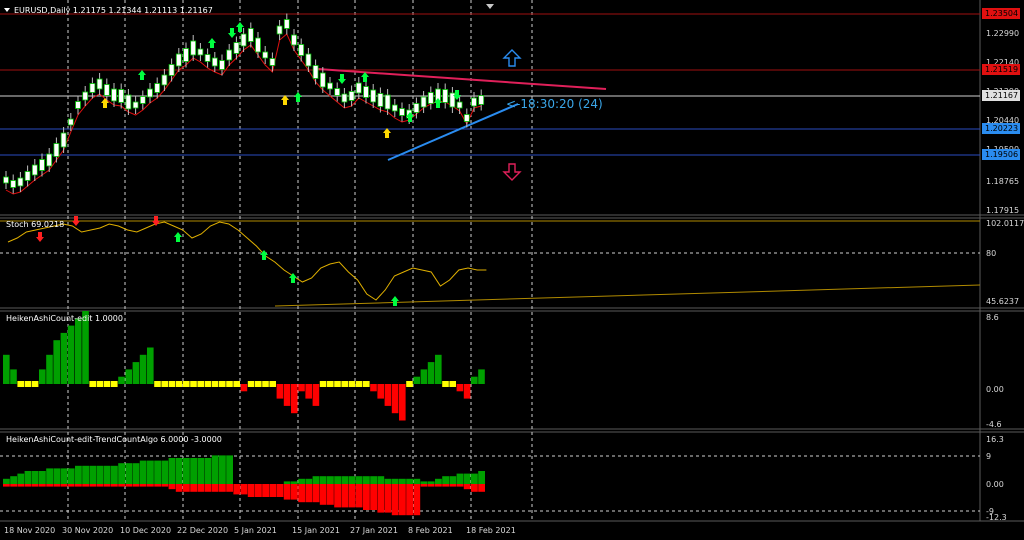  What do you see at coordinates (512, 172) in the screenshot?
I see `arrow-down-outline-icon` at bounding box center [512, 172].